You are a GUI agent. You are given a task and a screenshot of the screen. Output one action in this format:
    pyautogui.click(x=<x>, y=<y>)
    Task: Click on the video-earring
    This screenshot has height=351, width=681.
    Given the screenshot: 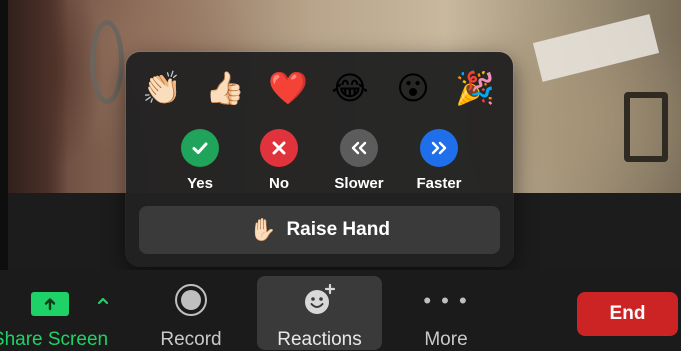 What is the action you would take?
    pyautogui.click(x=107, y=62)
    